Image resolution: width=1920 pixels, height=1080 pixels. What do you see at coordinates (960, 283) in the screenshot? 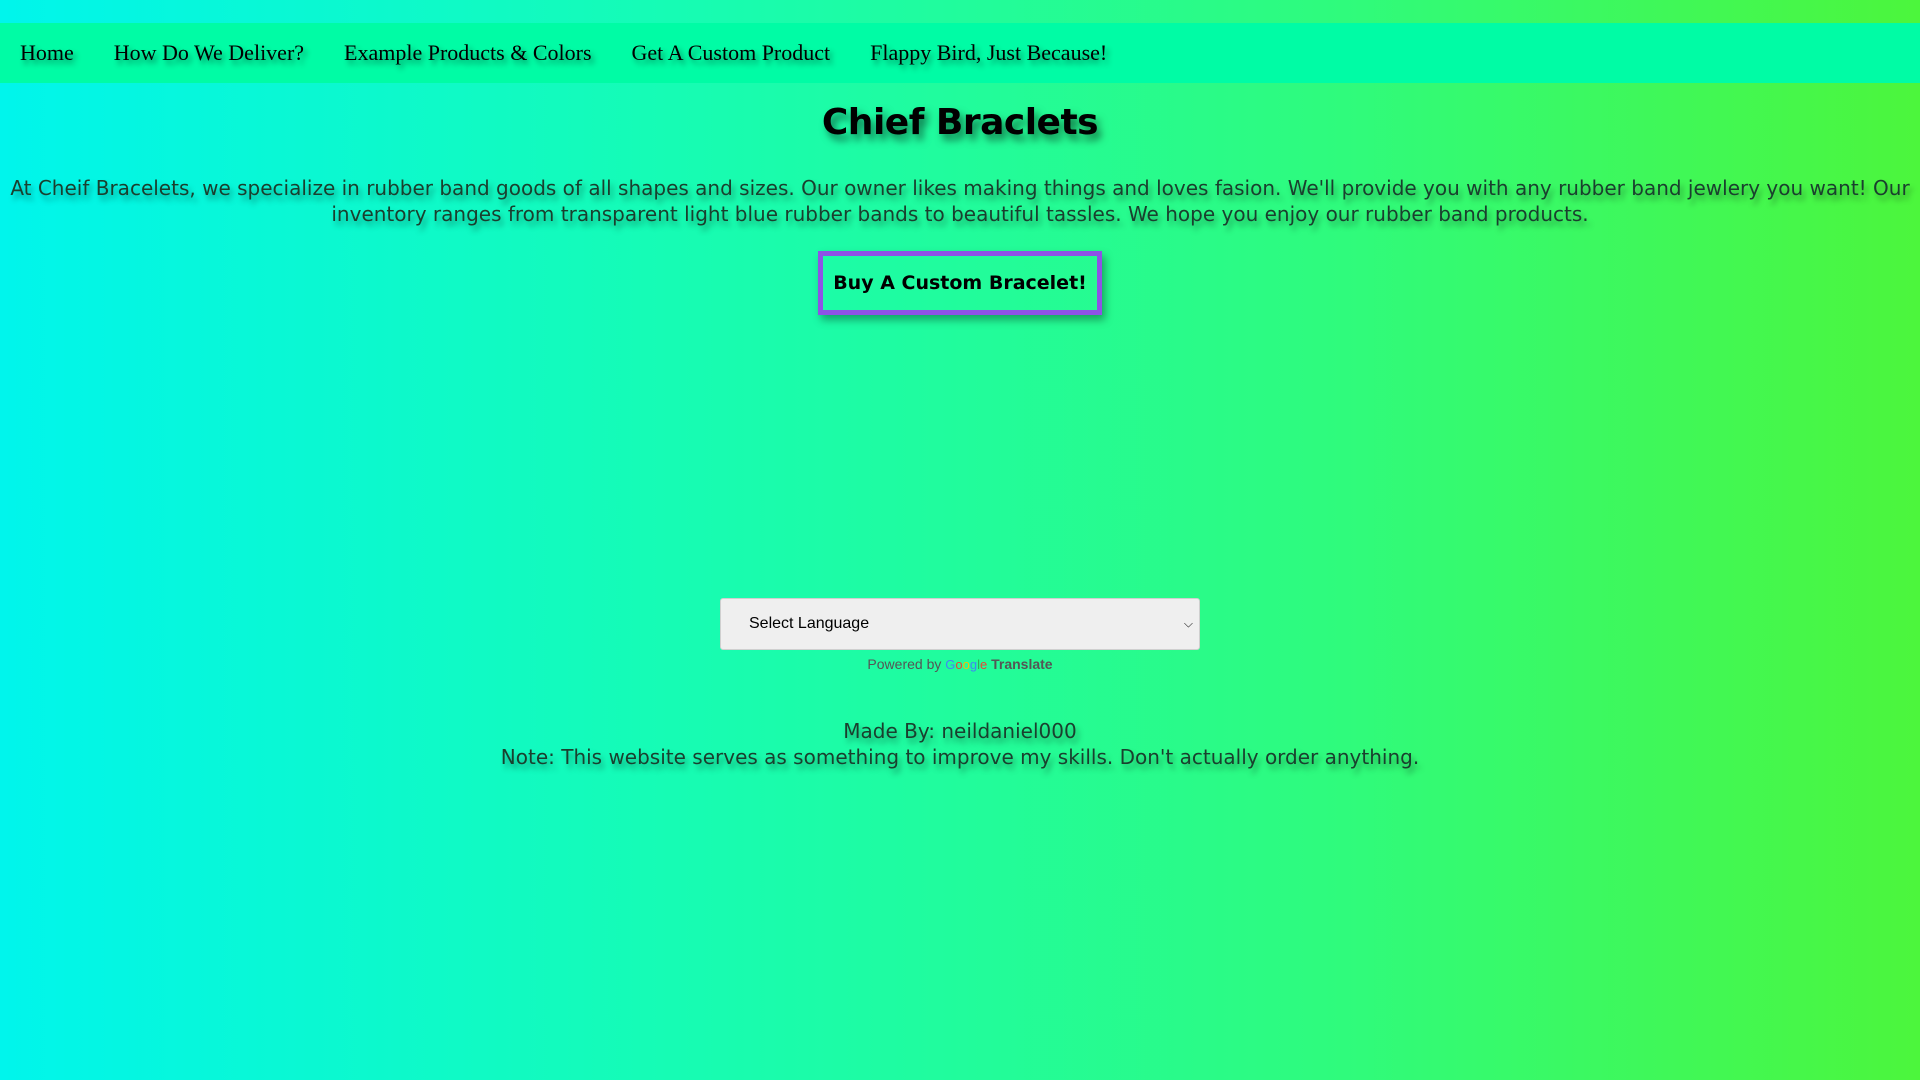
I see `buy-custom-bracelet-button: Buy A Custom Bracelet!` at bounding box center [960, 283].